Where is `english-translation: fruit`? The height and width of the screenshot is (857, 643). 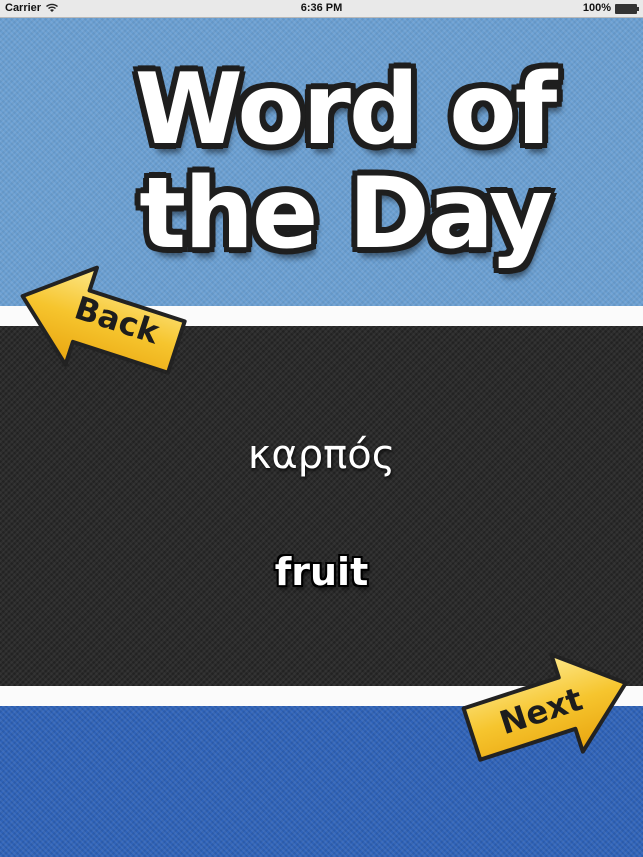 english-translation: fruit is located at coordinates (321, 572).